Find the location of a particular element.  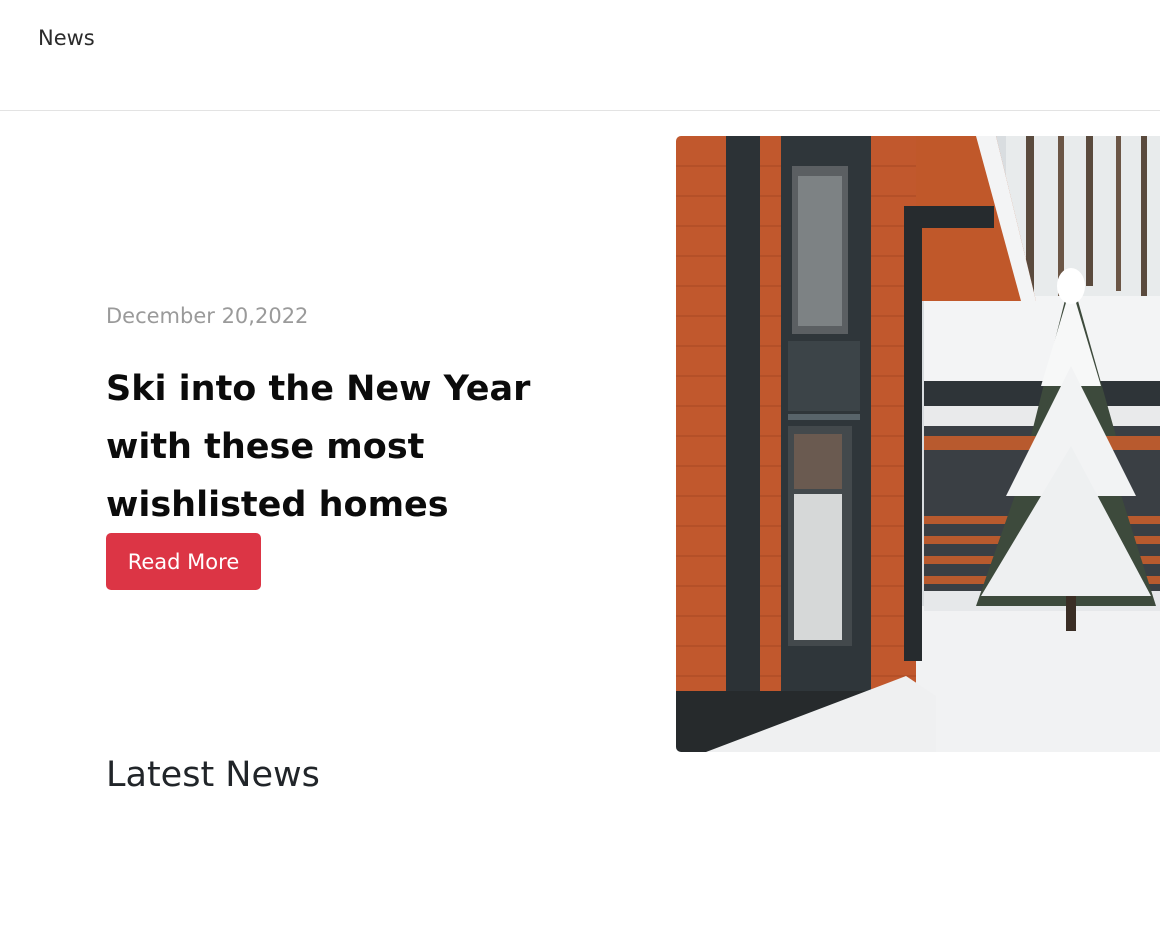

latest-news-heading: Latest News is located at coordinates (213, 775).